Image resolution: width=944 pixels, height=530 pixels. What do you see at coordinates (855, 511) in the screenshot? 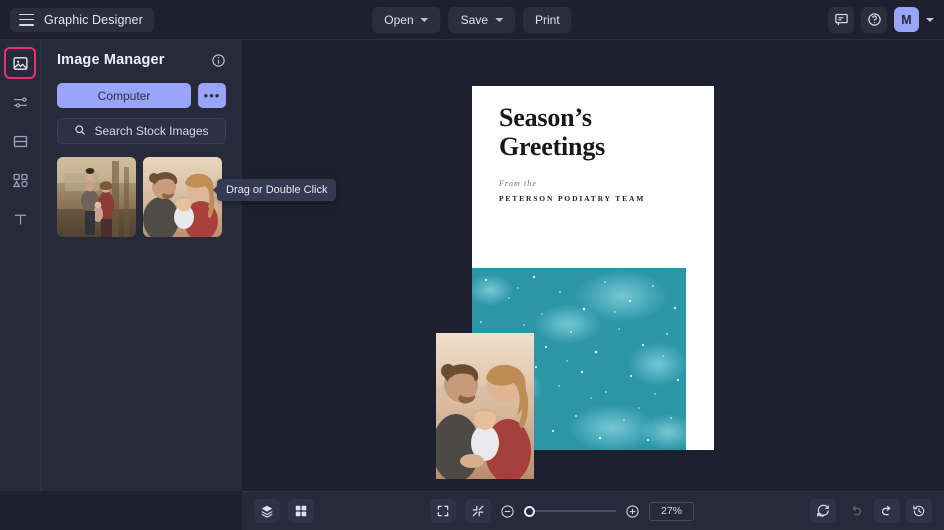
I see `undo-icon` at bounding box center [855, 511].